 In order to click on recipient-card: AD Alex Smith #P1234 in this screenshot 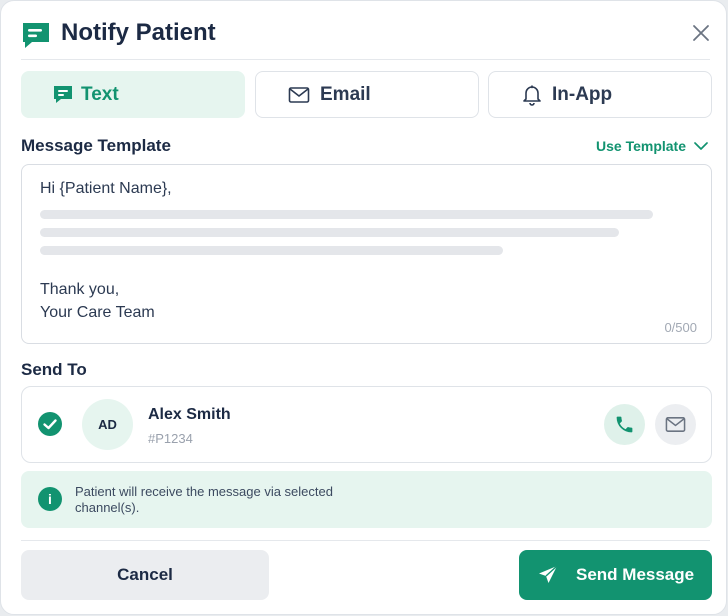, I will do `click(366, 424)`.